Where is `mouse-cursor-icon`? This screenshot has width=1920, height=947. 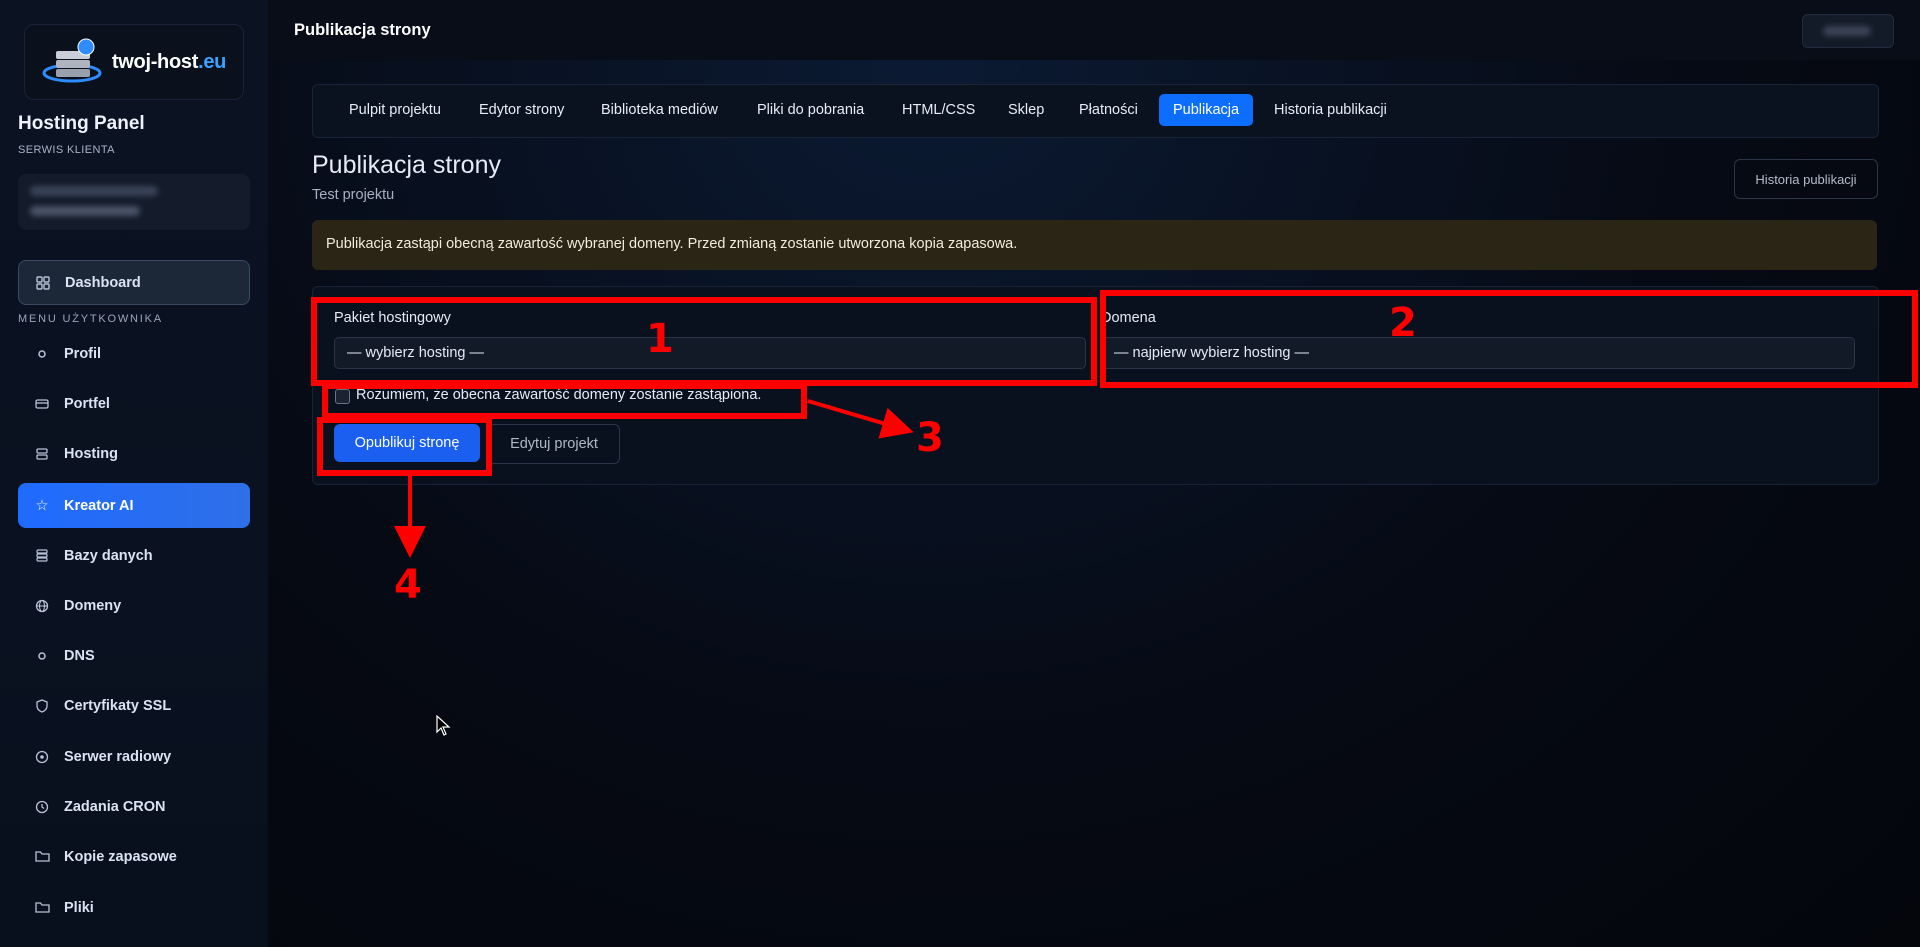 mouse-cursor-icon is located at coordinates (443, 725).